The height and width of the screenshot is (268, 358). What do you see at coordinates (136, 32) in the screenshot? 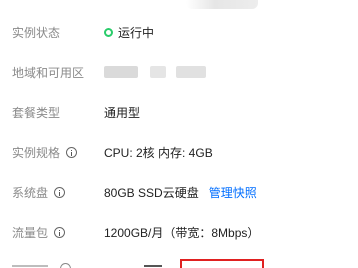
I see `instance-status-text: 运行中` at bounding box center [136, 32].